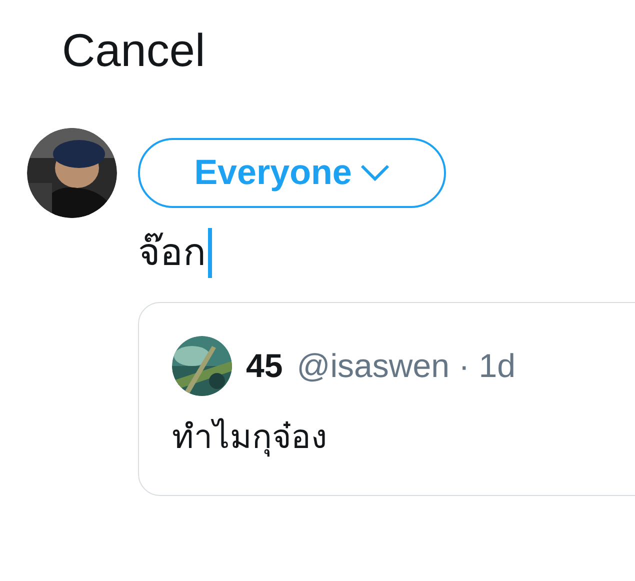 The height and width of the screenshot is (581, 635). Describe the element at coordinates (375, 173) in the screenshot. I see `chevron-down-icon` at that location.